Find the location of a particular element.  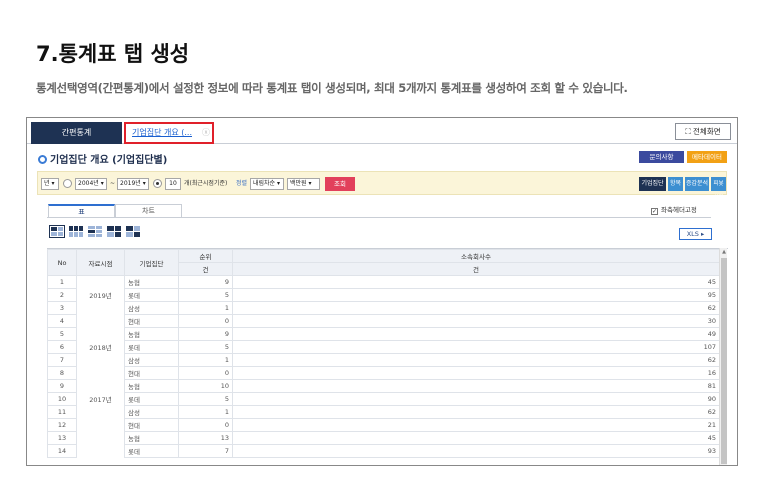

fullscreen-label: 전체화면 is located at coordinates (707, 131).